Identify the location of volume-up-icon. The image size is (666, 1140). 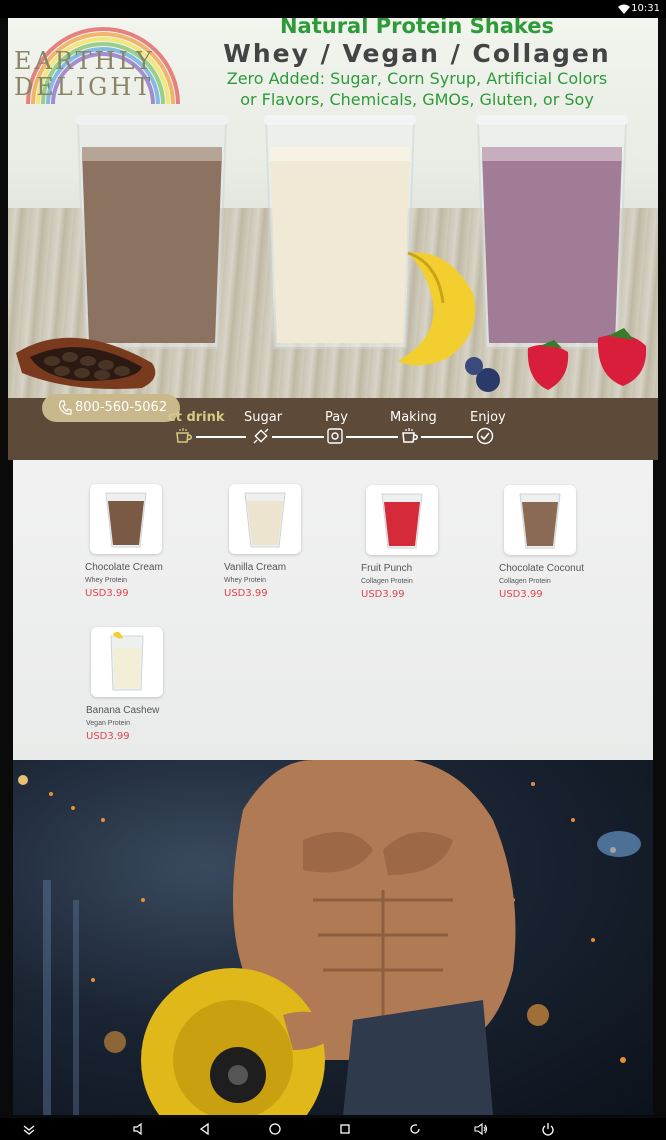
(481, 1129).